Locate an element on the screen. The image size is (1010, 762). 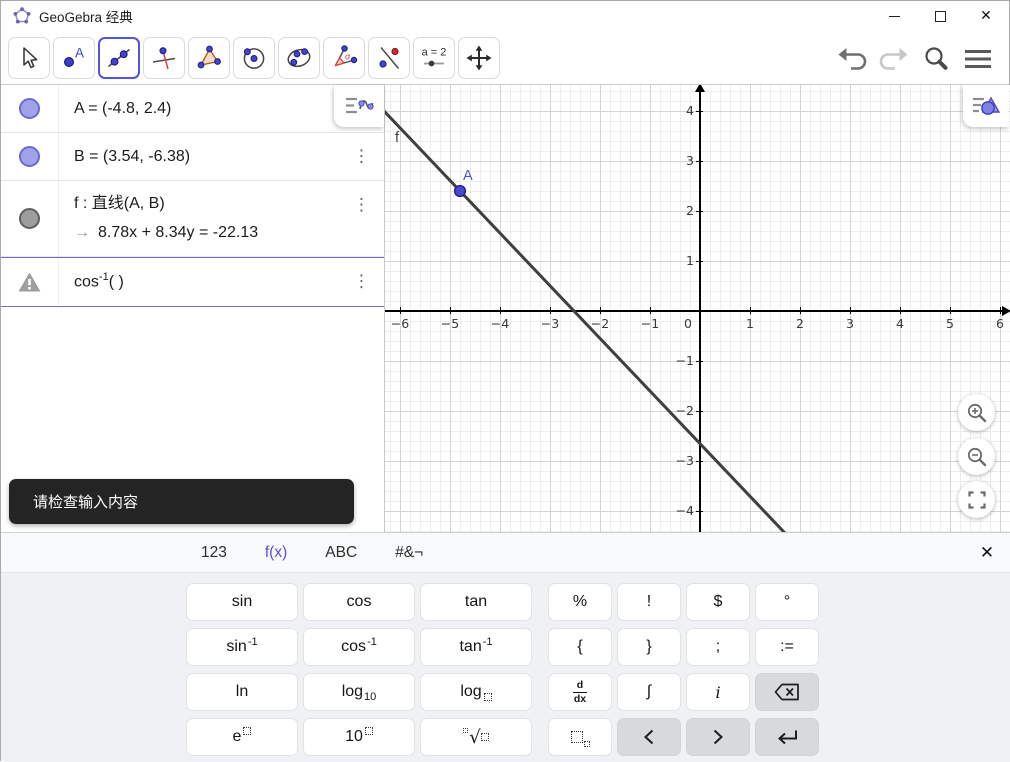
point-A is located at coordinates (460, 191).